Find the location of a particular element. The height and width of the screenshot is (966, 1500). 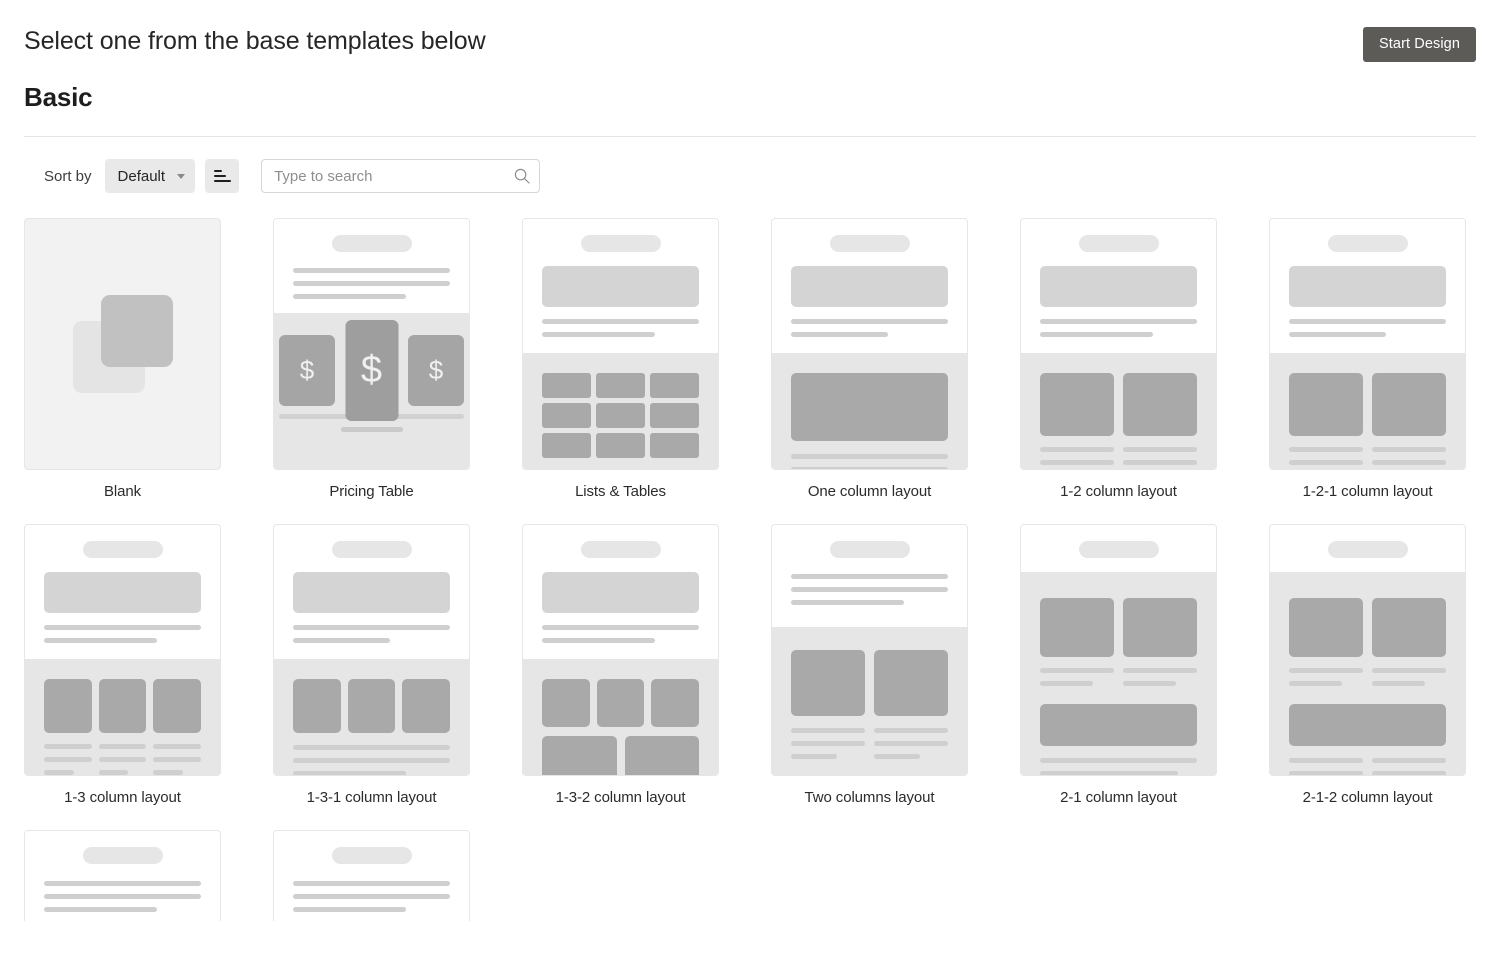

template-card-blank: Blank is located at coordinates (122, 371).